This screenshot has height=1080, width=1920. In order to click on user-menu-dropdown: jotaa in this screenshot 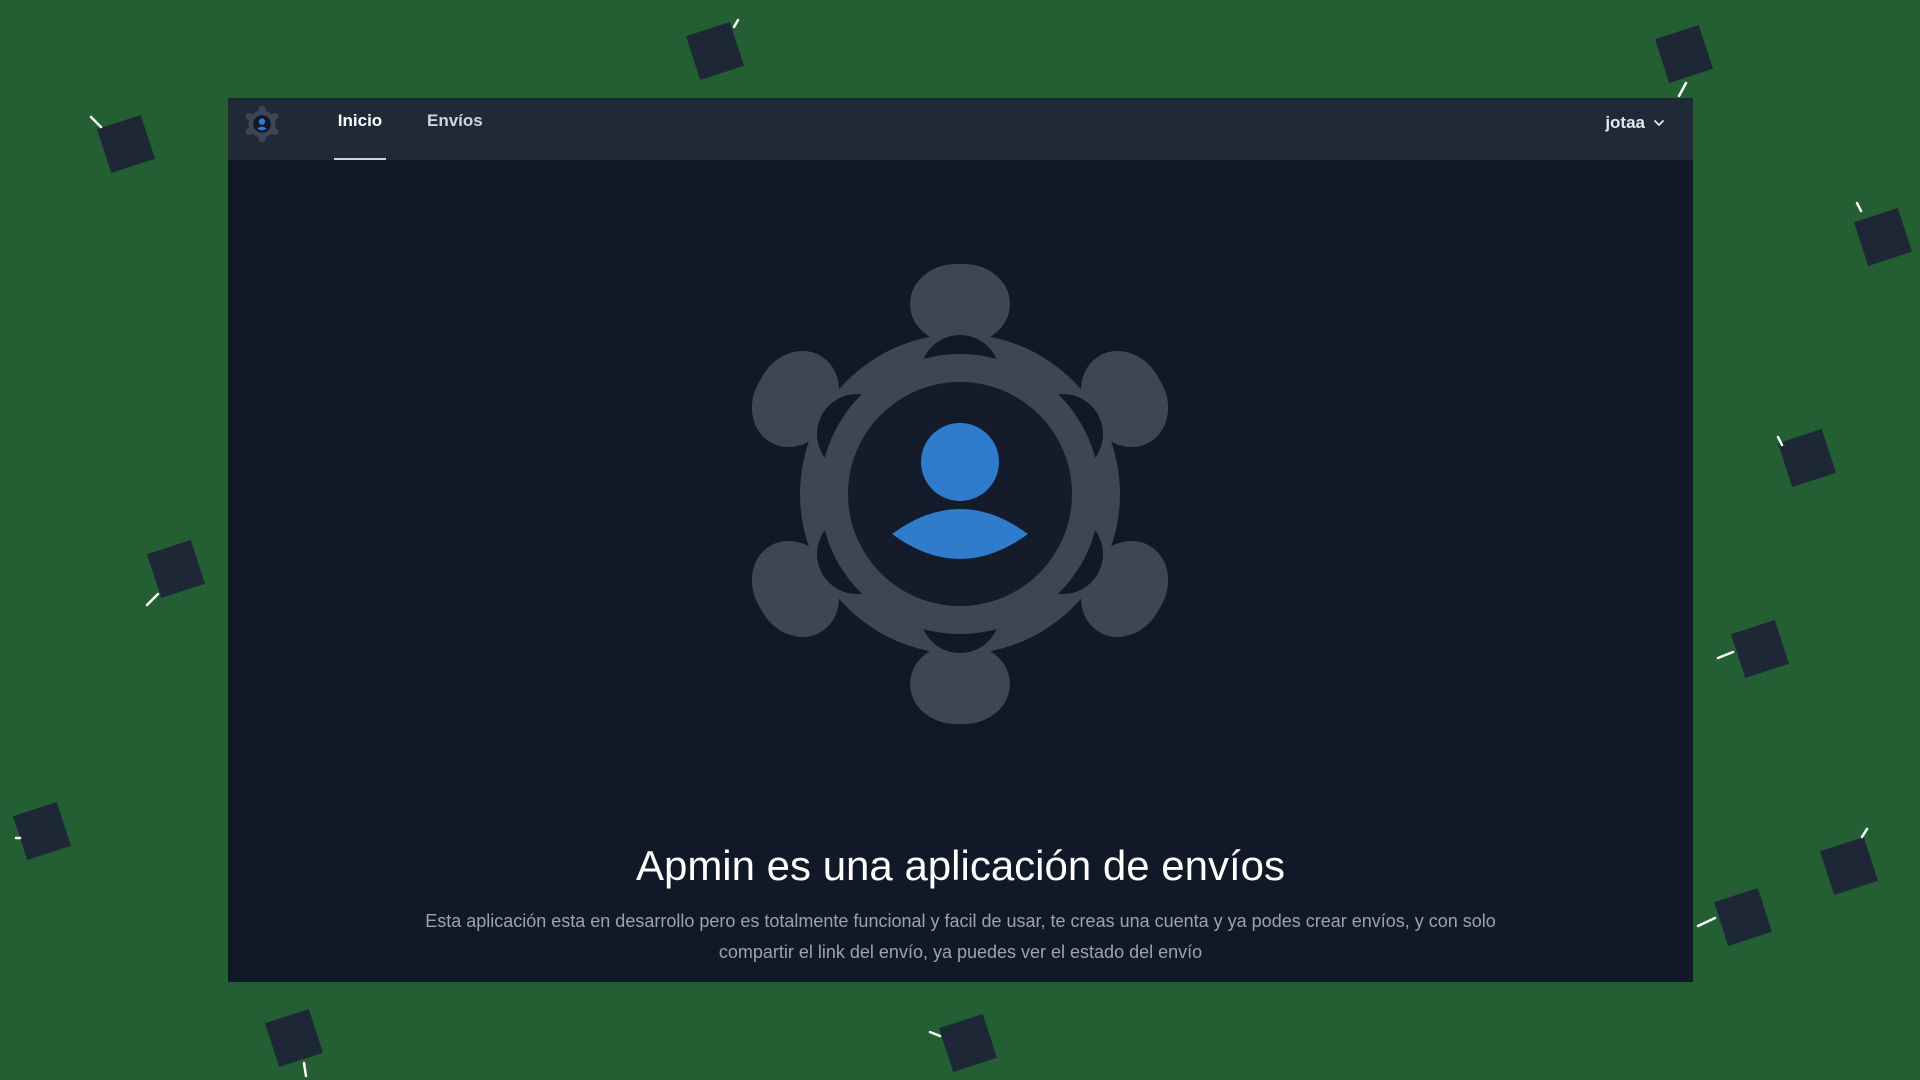, I will do `click(1635, 123)`.